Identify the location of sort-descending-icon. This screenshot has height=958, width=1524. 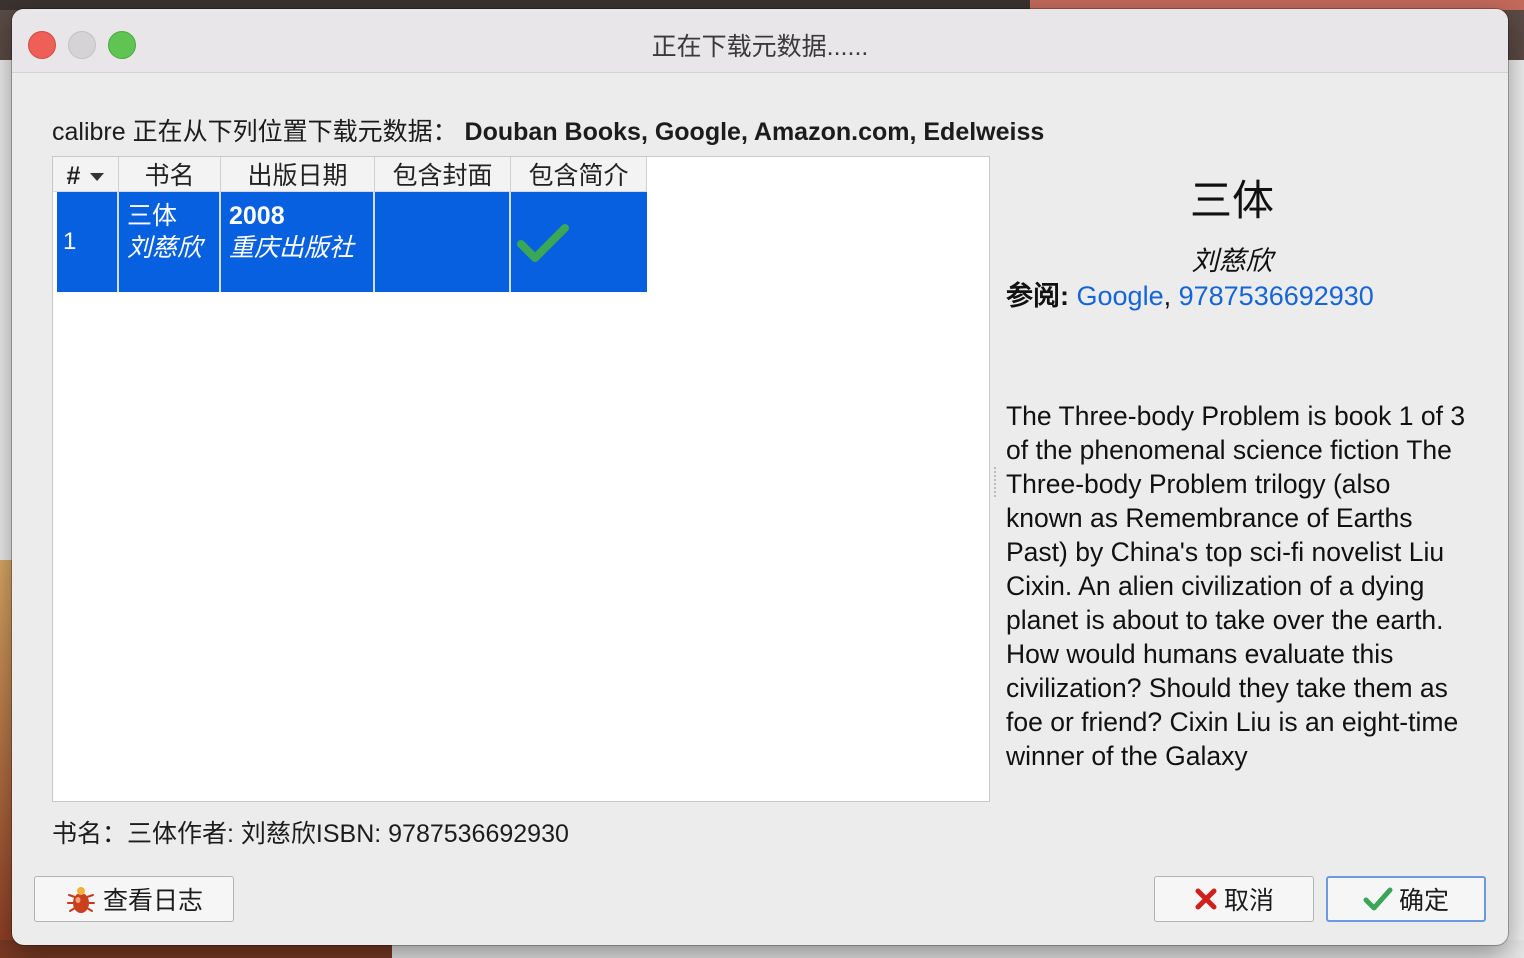
(97, 177).